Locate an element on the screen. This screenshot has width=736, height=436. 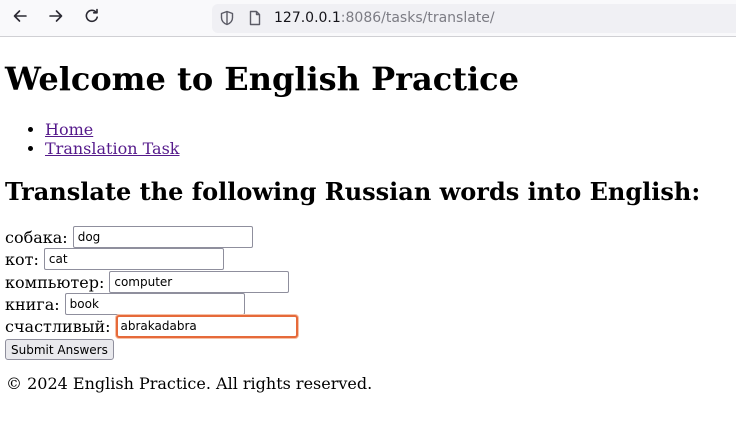
nav-item-translation-task: Translation Task is located at coordinates (112, 148).